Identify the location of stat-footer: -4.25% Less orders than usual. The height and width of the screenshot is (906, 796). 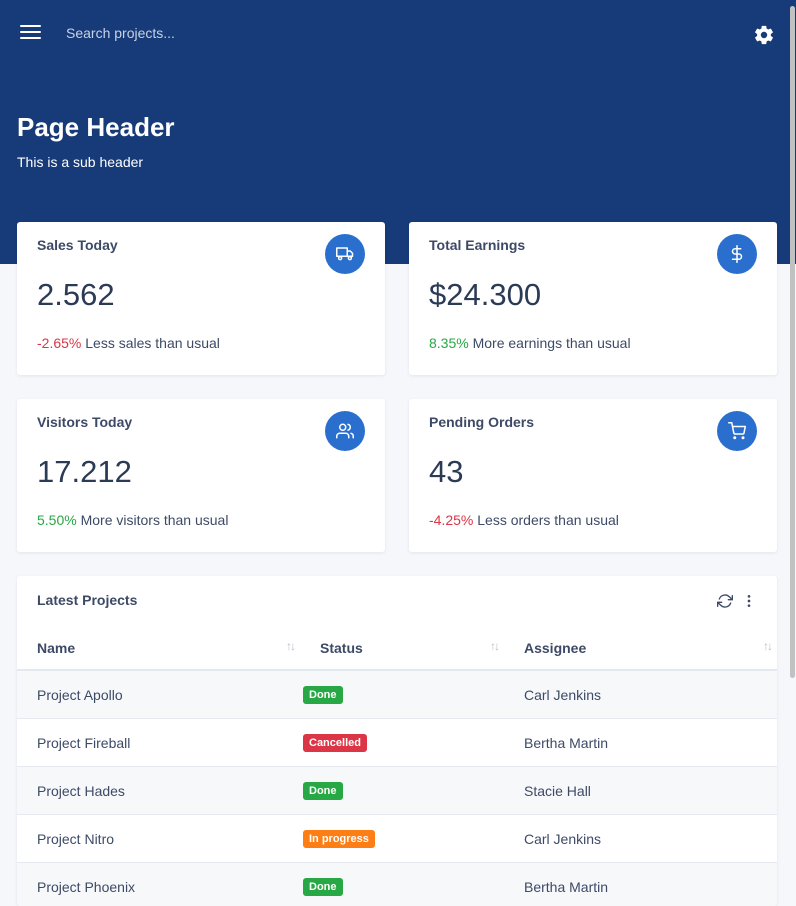
(524, 520).